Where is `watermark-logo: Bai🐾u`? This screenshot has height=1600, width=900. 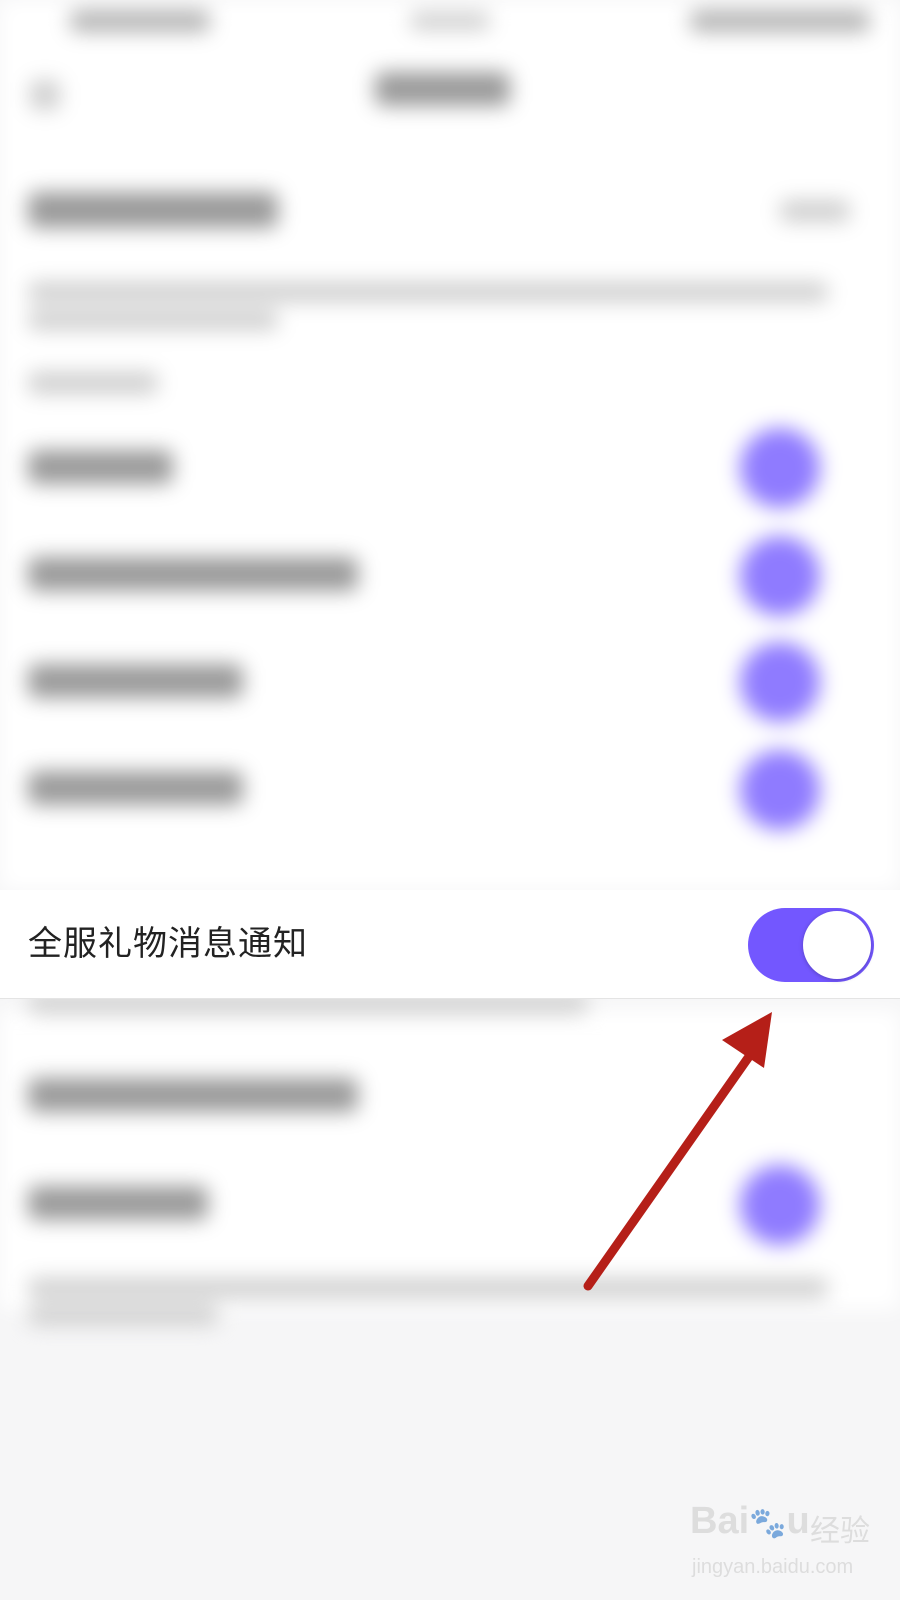
watermark-logo: Bai🐾u is located at coordinates (750, 1521).